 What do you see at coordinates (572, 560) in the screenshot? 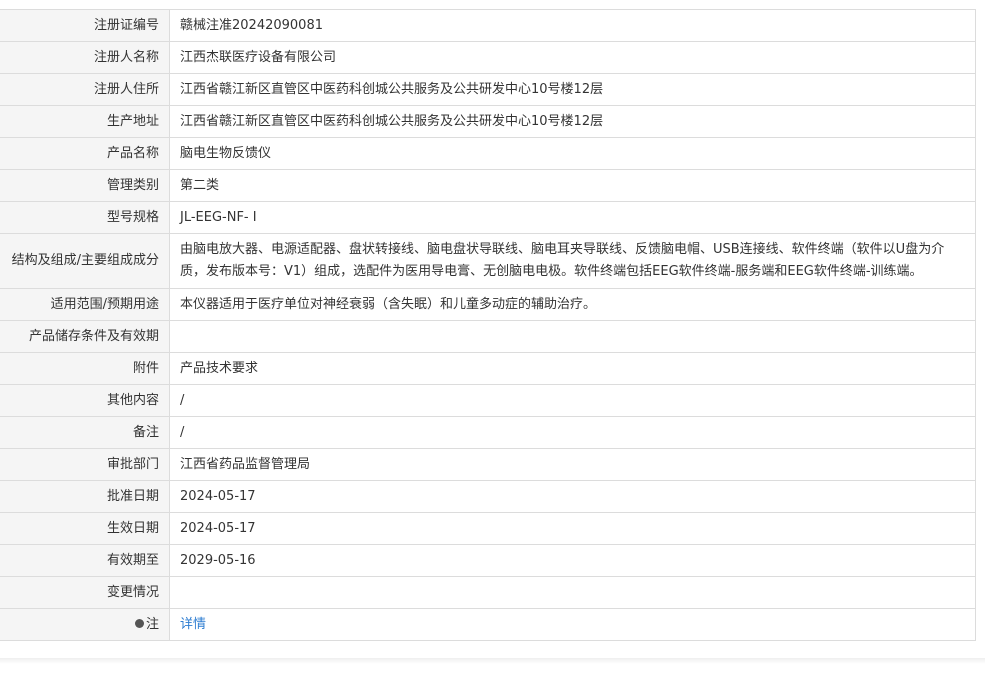
I see `row-value-valid-until: 2029-05-16` at bounding box center [572, 560].